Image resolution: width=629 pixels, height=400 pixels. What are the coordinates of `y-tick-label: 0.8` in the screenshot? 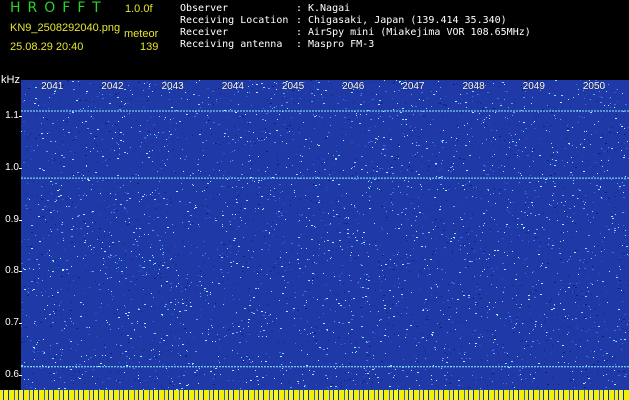 It's located at (12, 271).